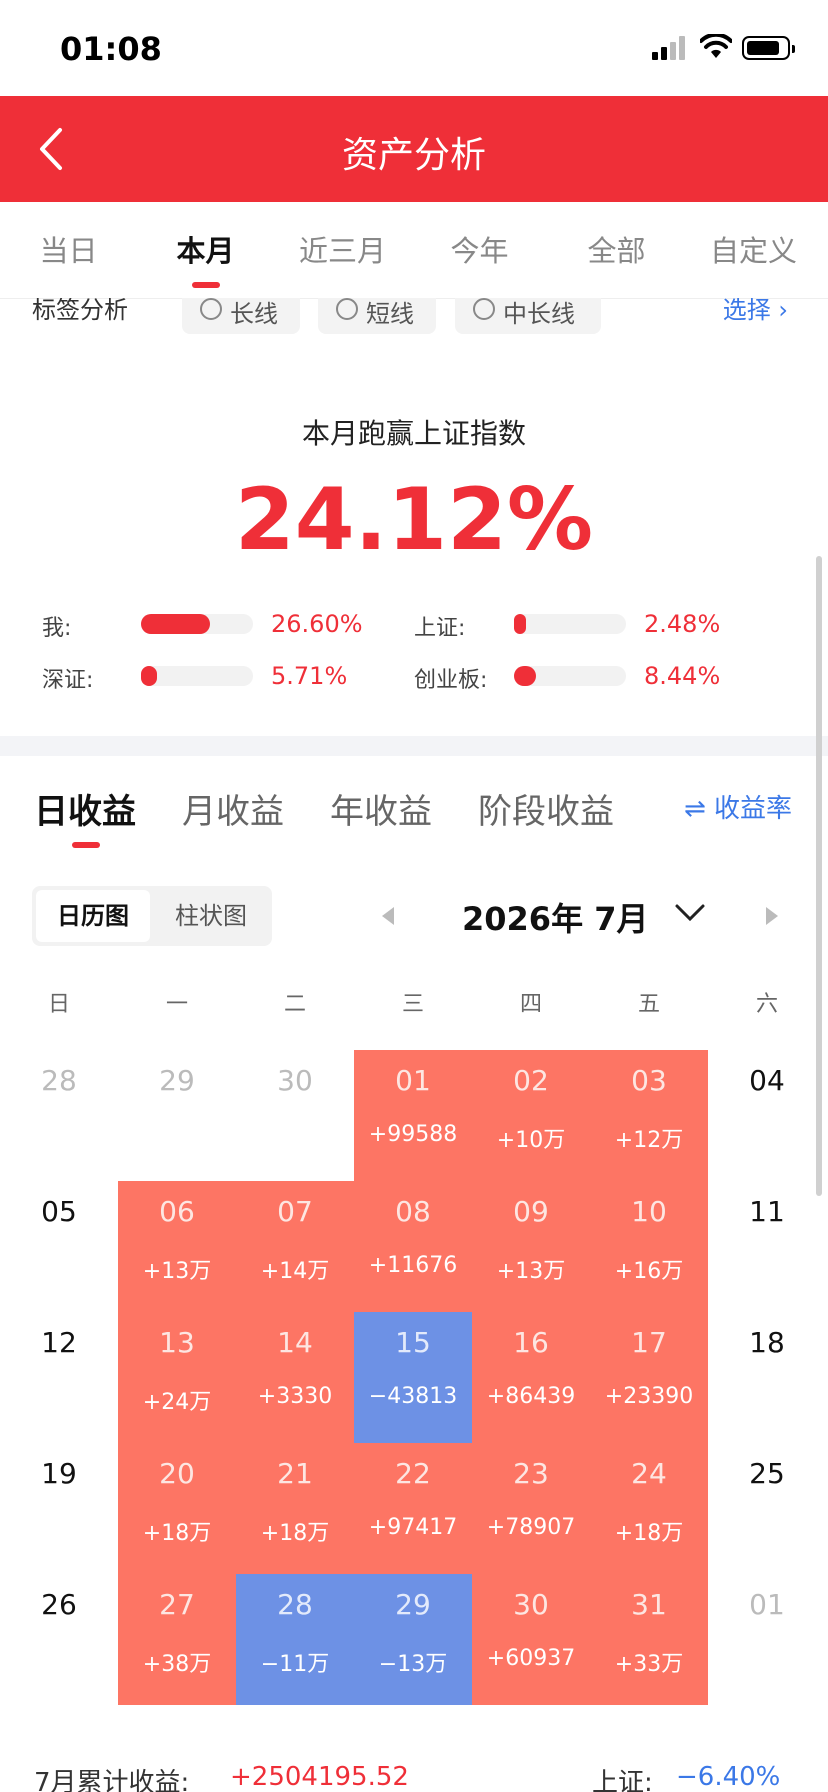 This screenshot has height=1792, width=828. Describe the element at coordinates (767, 1342) in the screenshot. I see `calendar-day-number: 18` at that location.